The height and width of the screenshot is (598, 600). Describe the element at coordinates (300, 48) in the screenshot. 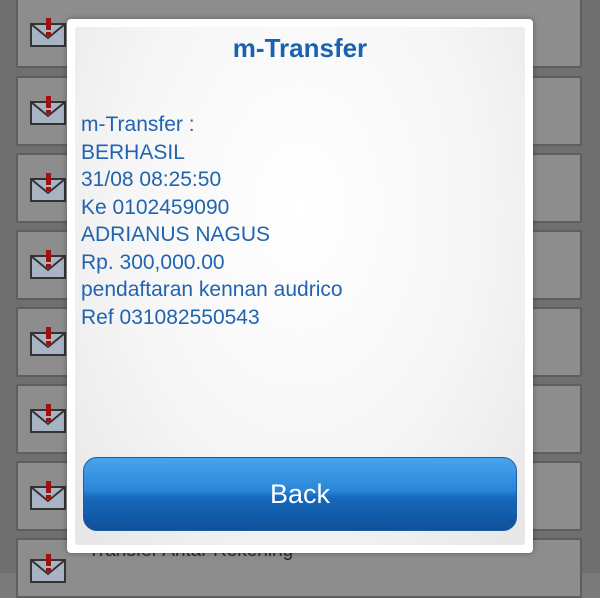

I see `dialog-title: m-Transfer` at that location.